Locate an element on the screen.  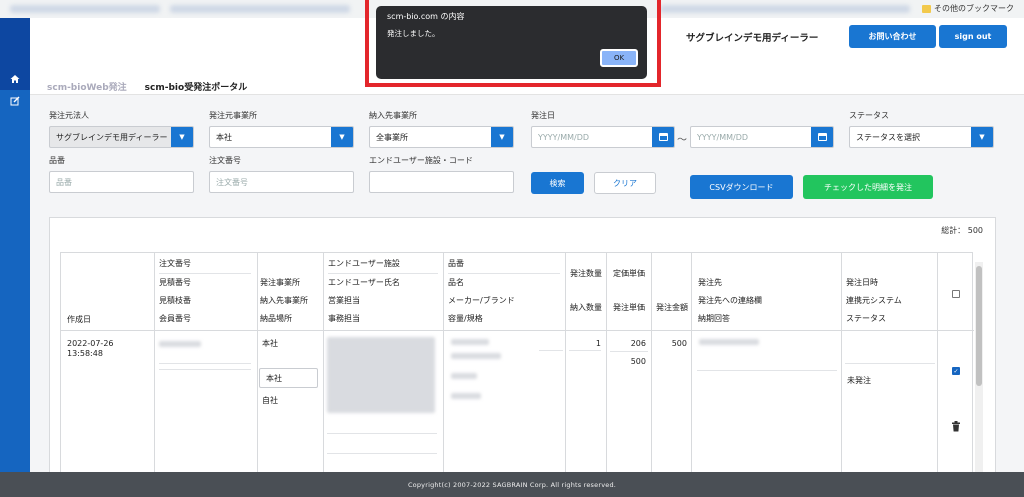
hinban-placeholder: 品番 is located at coordinates (64, 182).